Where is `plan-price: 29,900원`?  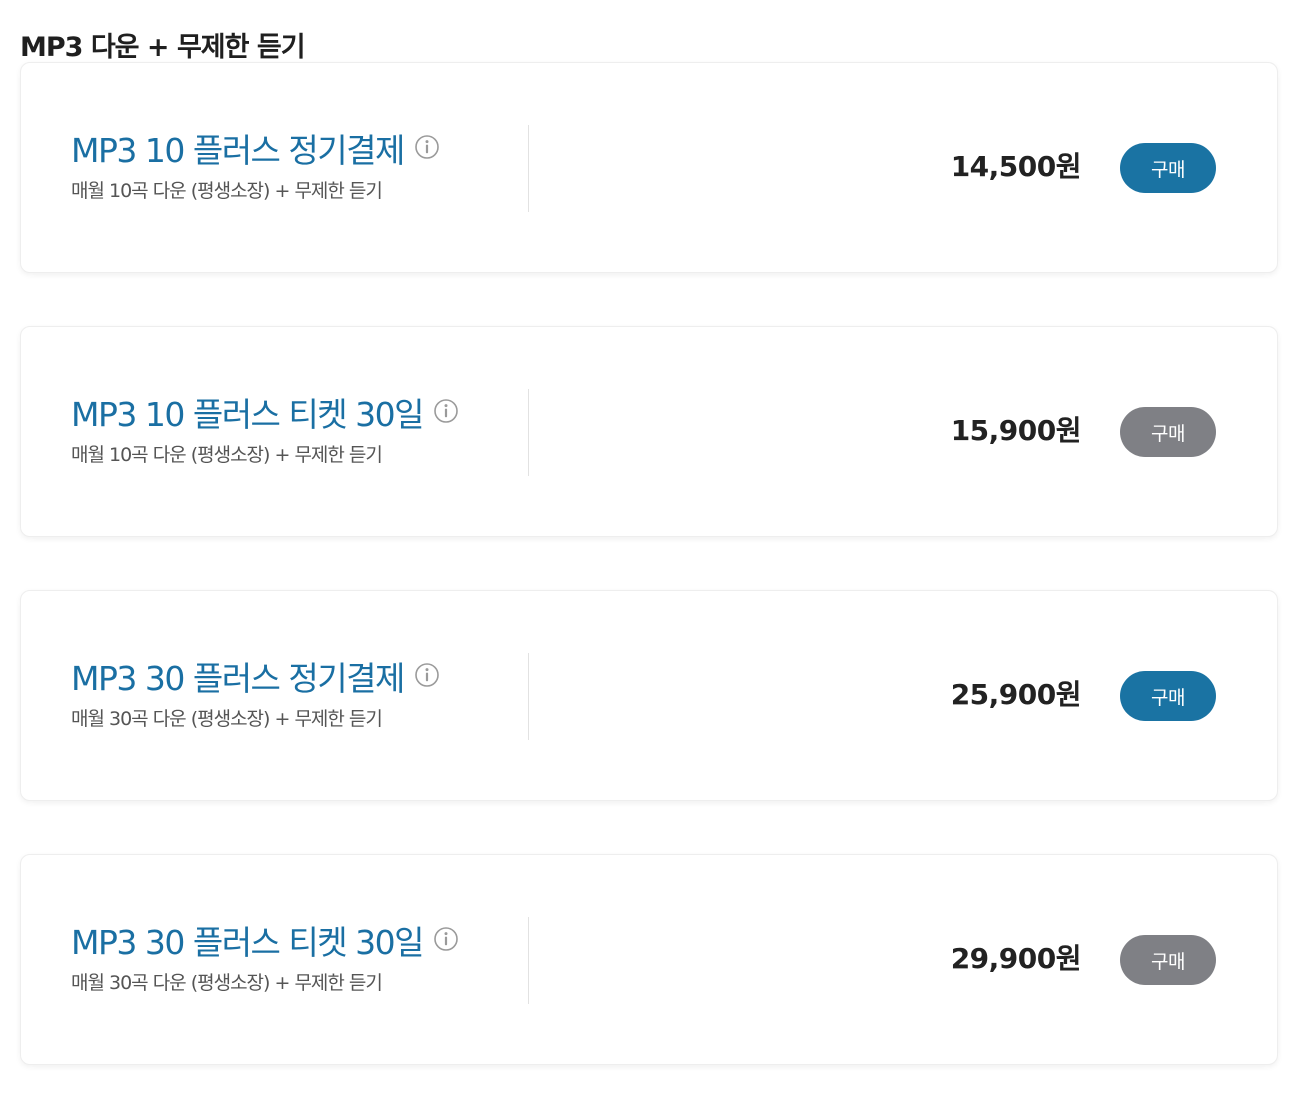 plan-price: 29,900원 is located at coordinates (1016, 958).